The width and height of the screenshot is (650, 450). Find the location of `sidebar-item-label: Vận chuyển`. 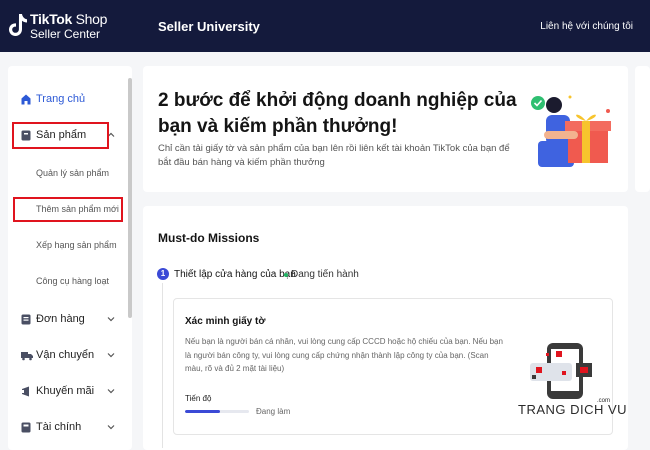

sidebar-item-label: Vận chuyển is located at coordinates (65, 355).